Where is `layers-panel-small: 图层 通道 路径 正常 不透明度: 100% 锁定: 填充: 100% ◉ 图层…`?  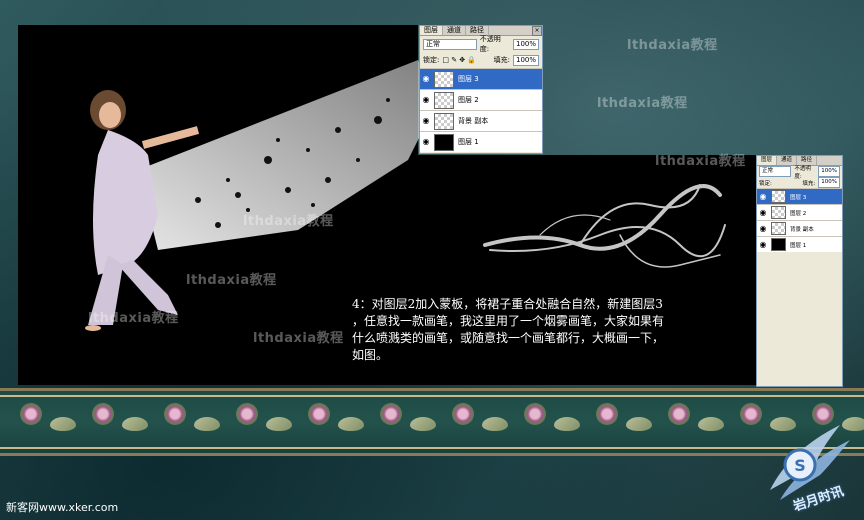 layers-panel-small: 图层 通道 路径 正常 不透明度: 100% 锁定: 填充: 100% ◉ 图层… is located at coordinates (799, 271).